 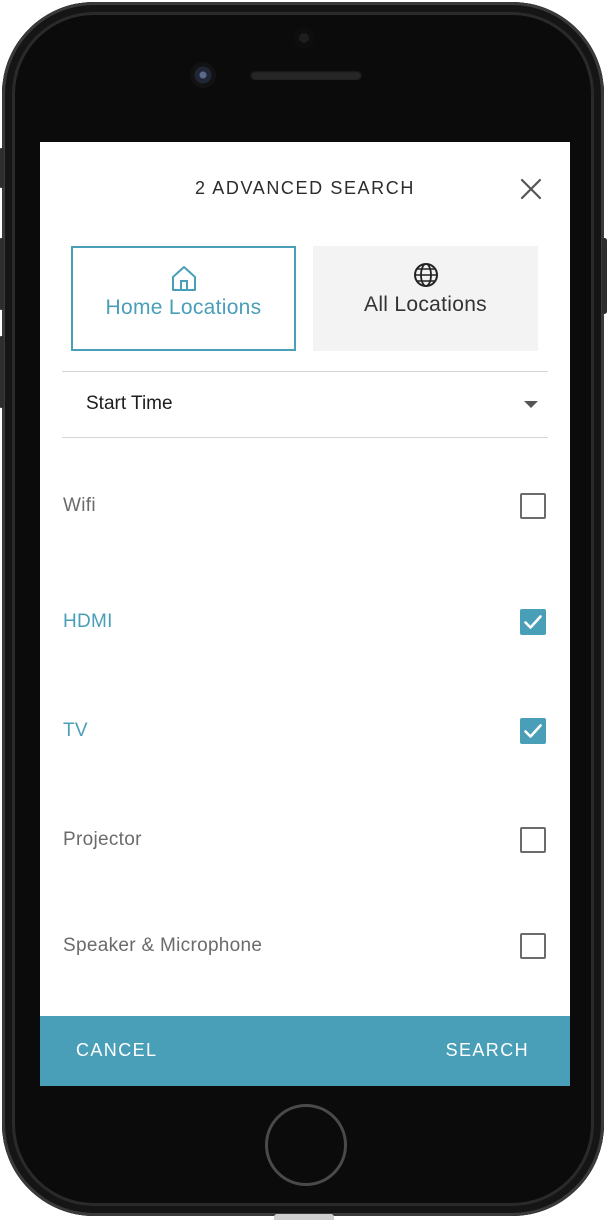 What do you see at coordinates (533, 840) in the screenshot?
I see `projector-checkbox` at bounding box center [533, 840].